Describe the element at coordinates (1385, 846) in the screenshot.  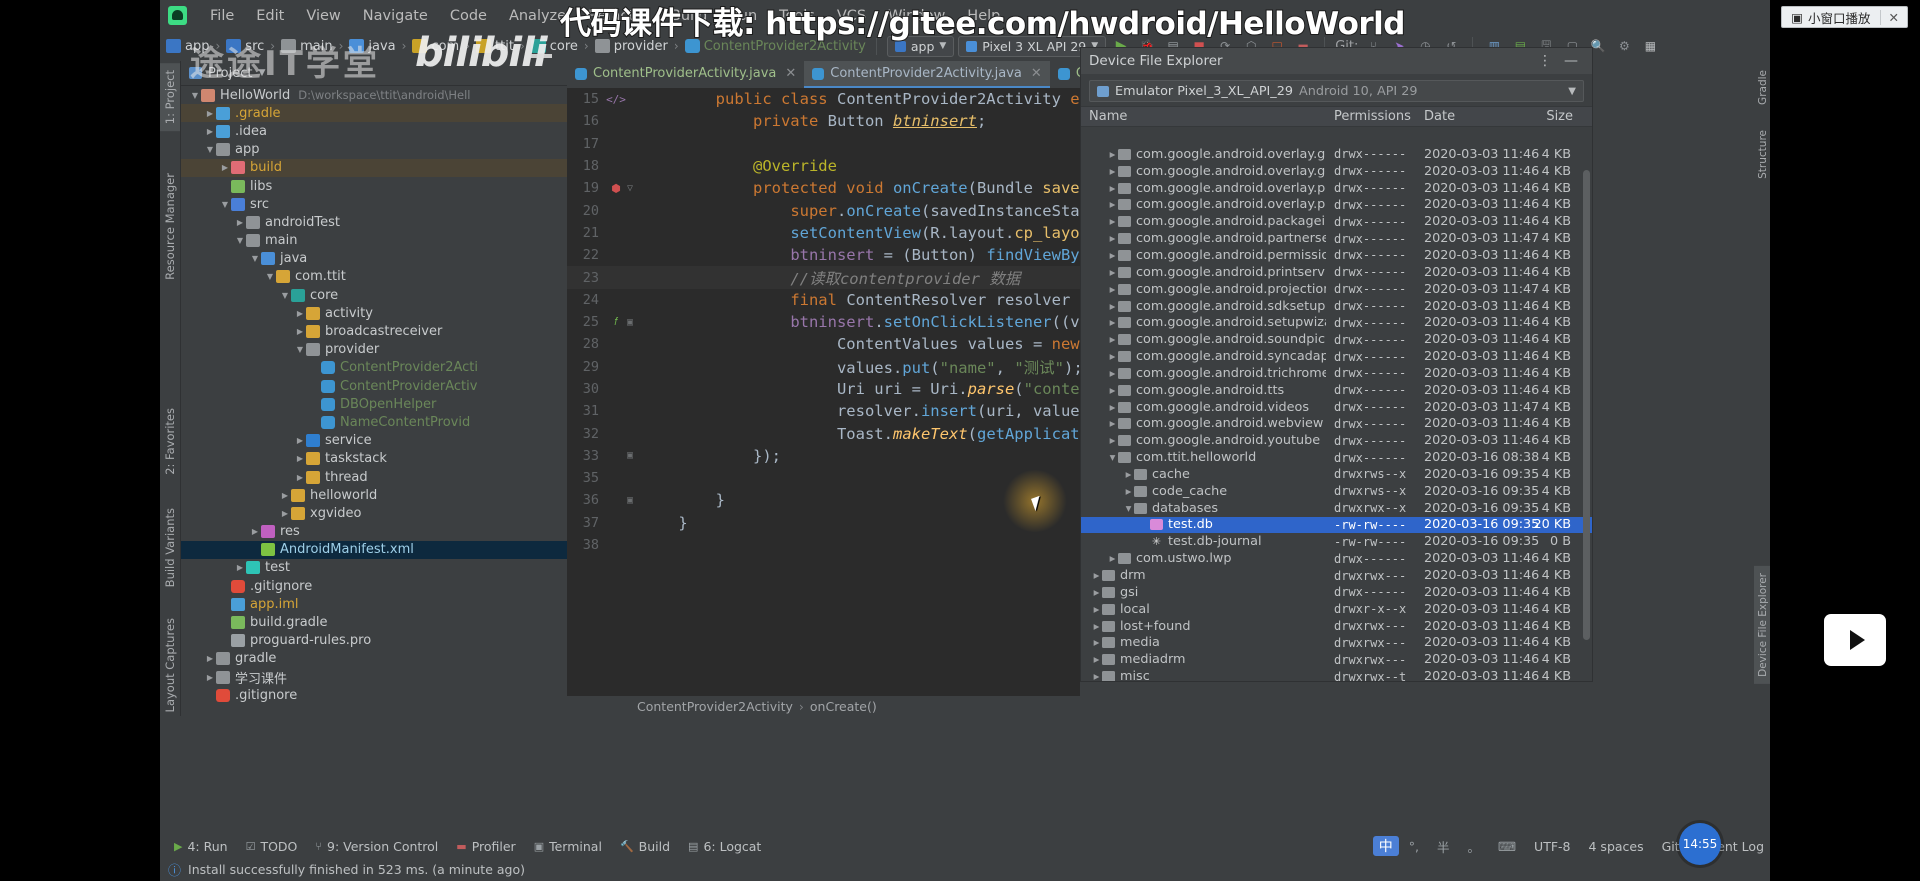
I see `ime-indicator: 中` at that location.